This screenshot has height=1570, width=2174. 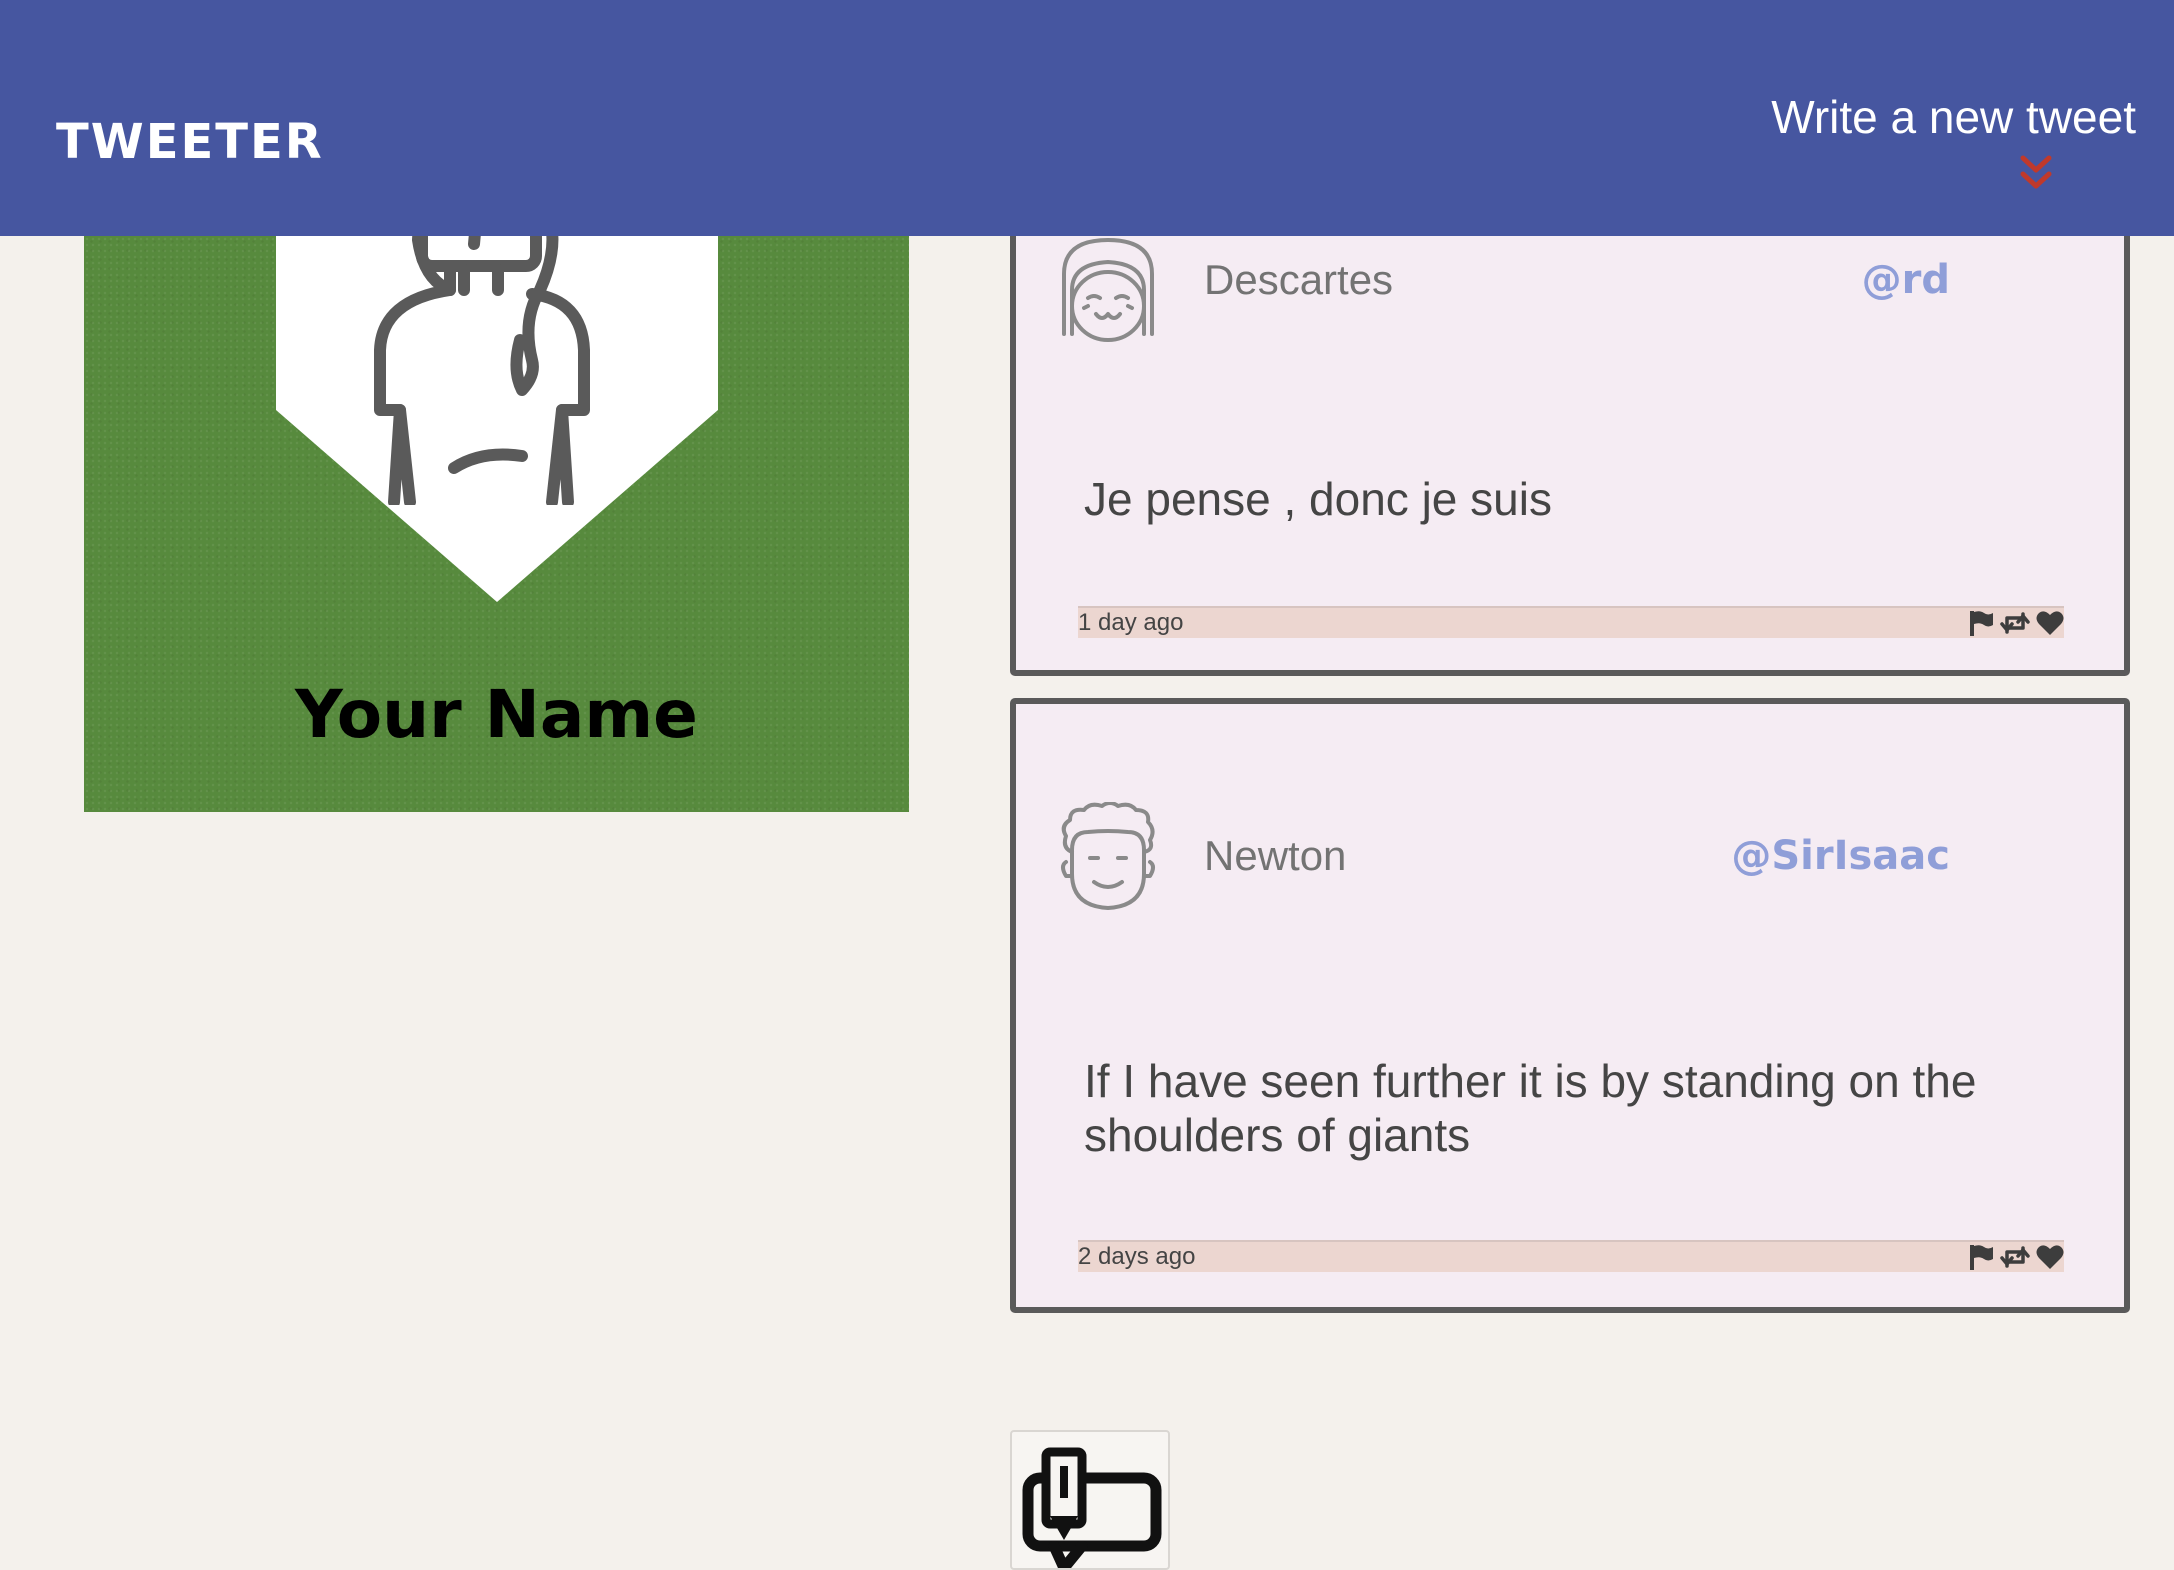 What do you see at coordinates (190, 142) in the screenshot?
I see `brand-logo: TWEETER` at bounding box center [190, 142].